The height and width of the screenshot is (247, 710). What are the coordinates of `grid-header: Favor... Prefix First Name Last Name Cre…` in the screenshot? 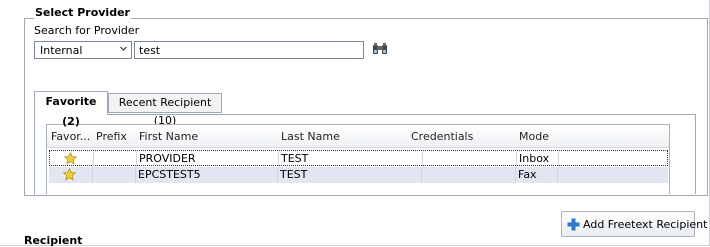 It's located at (358, 136).